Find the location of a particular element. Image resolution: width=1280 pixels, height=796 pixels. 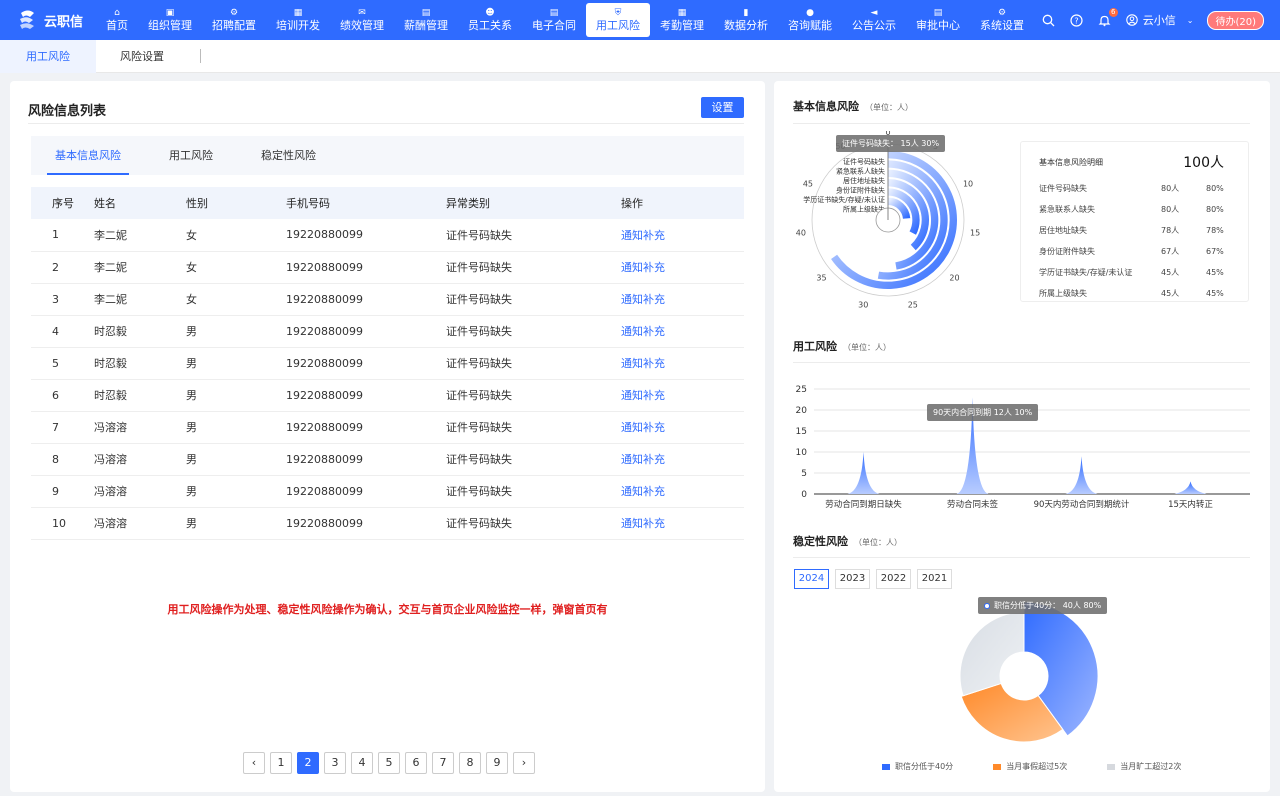

page-button: 4 is located at coordinates (362, 763).